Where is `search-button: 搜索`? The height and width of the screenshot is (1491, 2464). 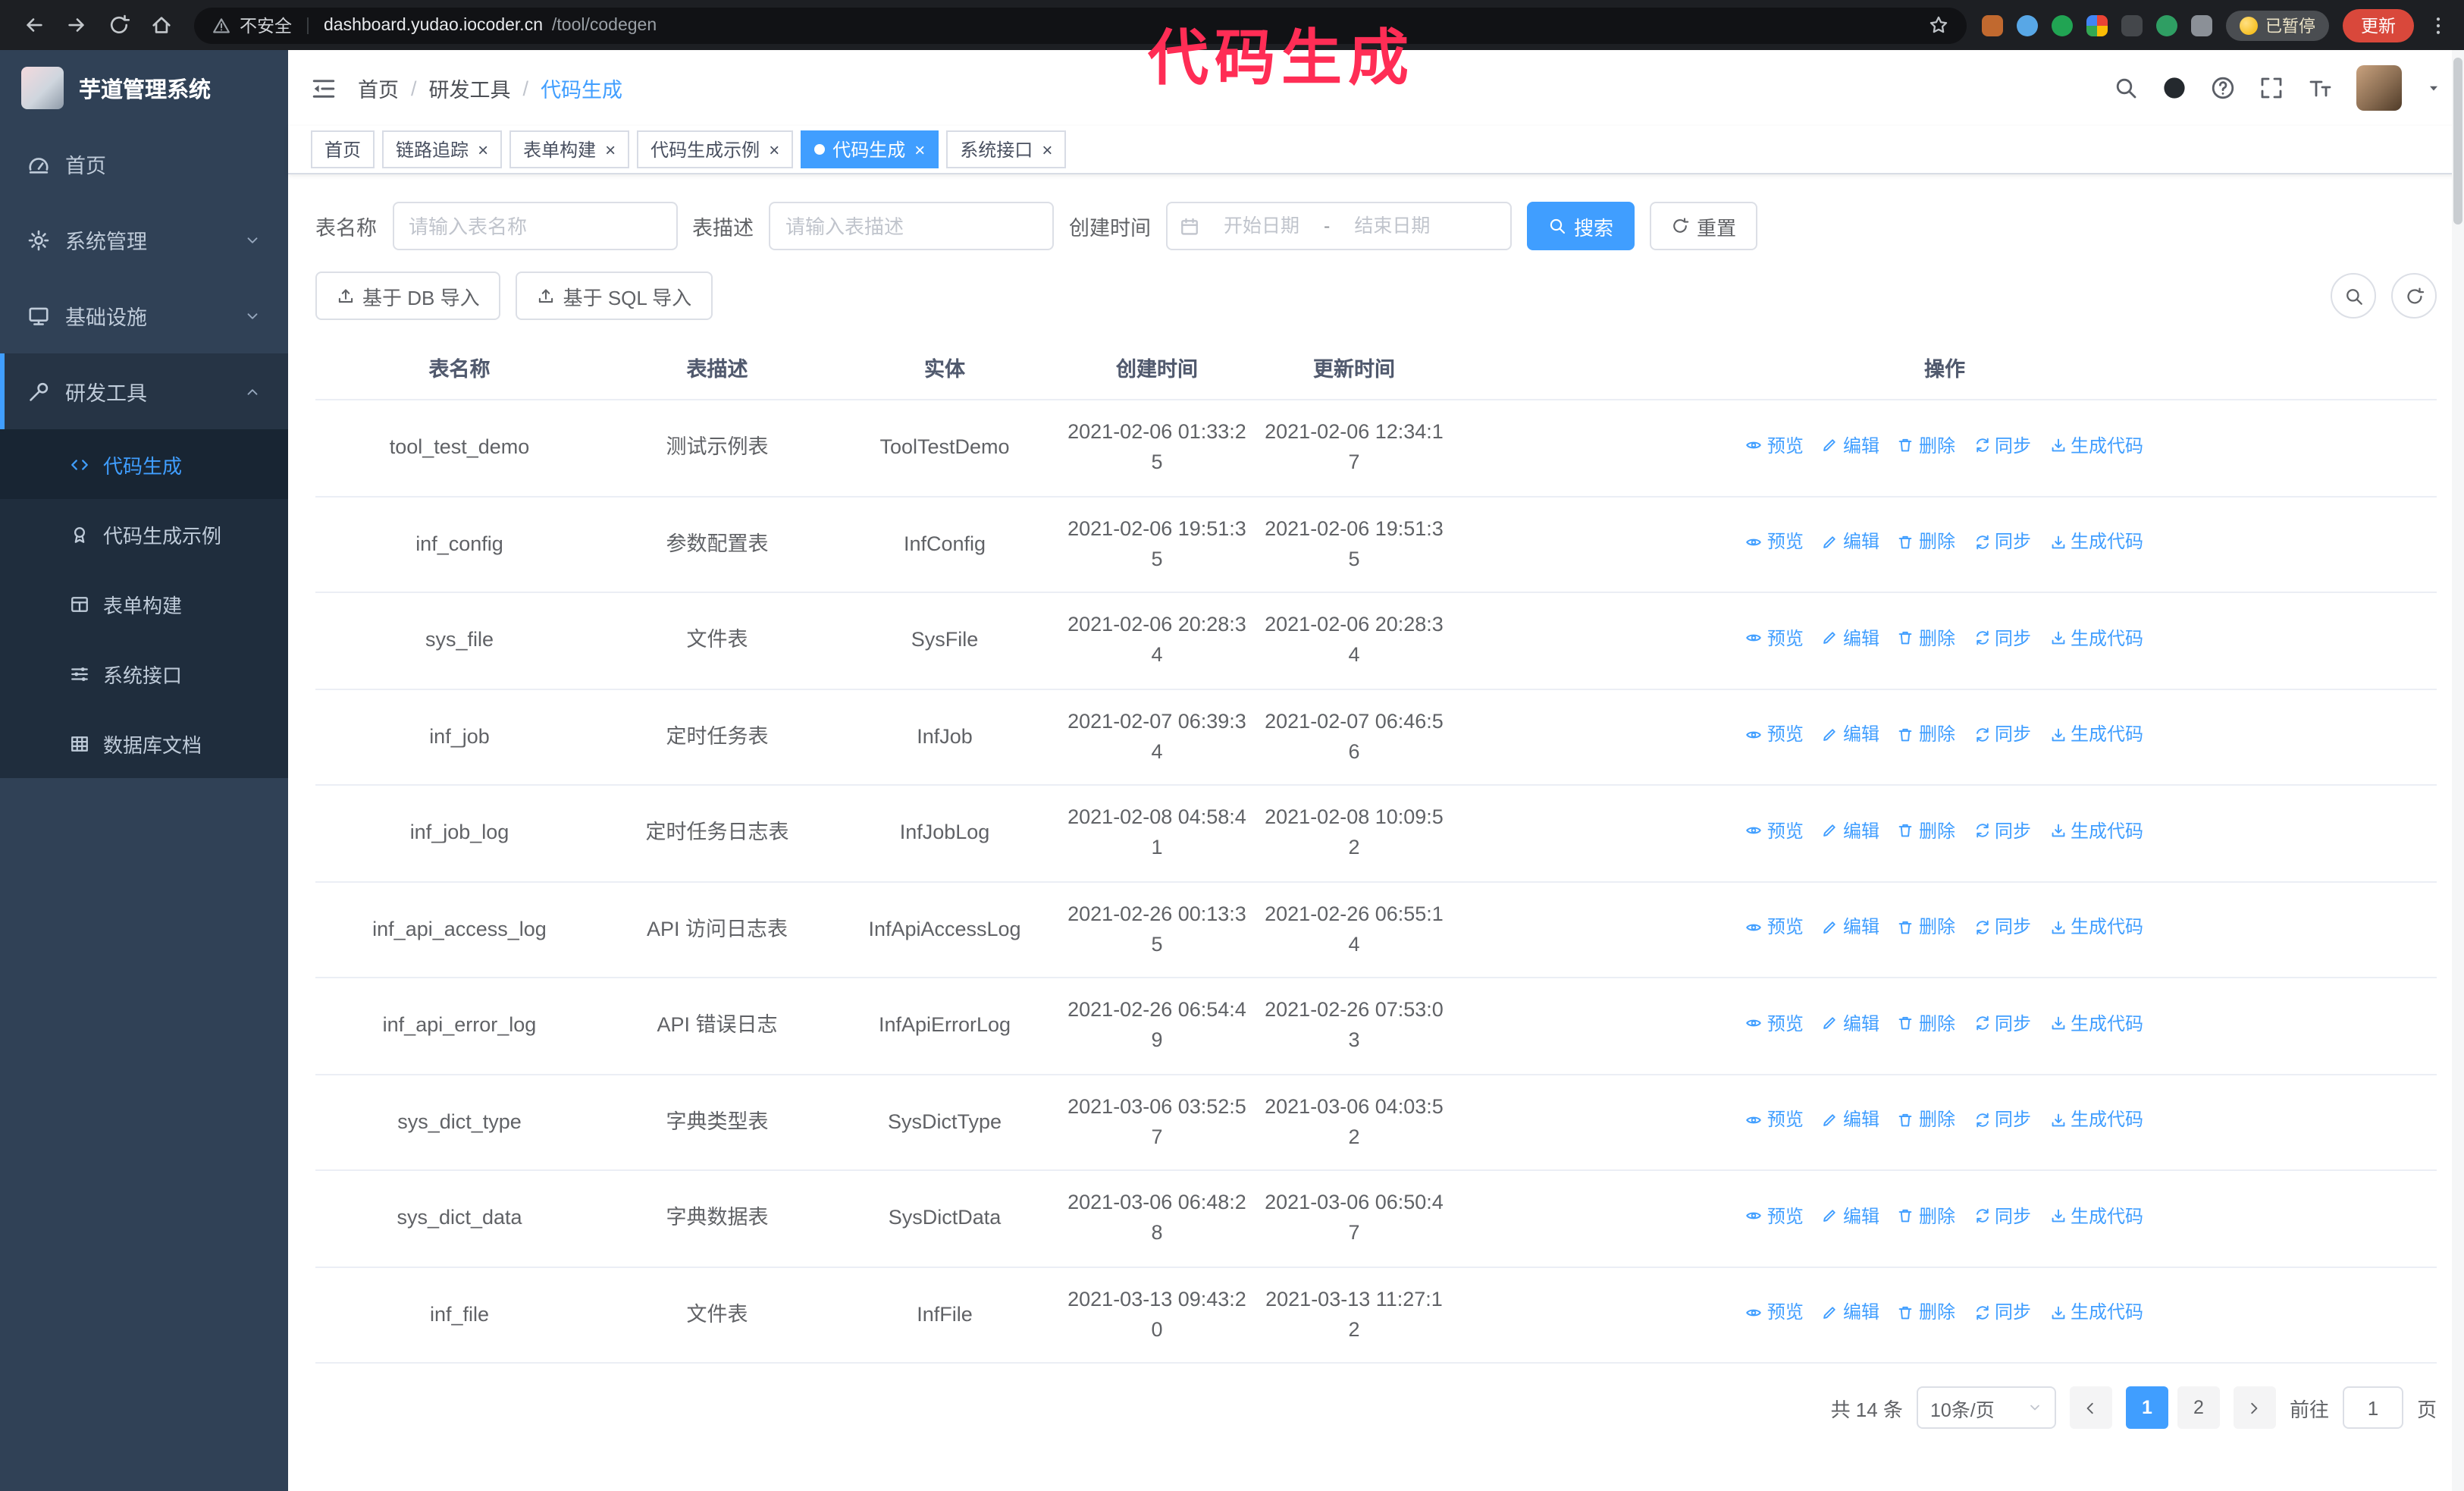
search-button: 搜索 is located at coordinates (1581, 226).